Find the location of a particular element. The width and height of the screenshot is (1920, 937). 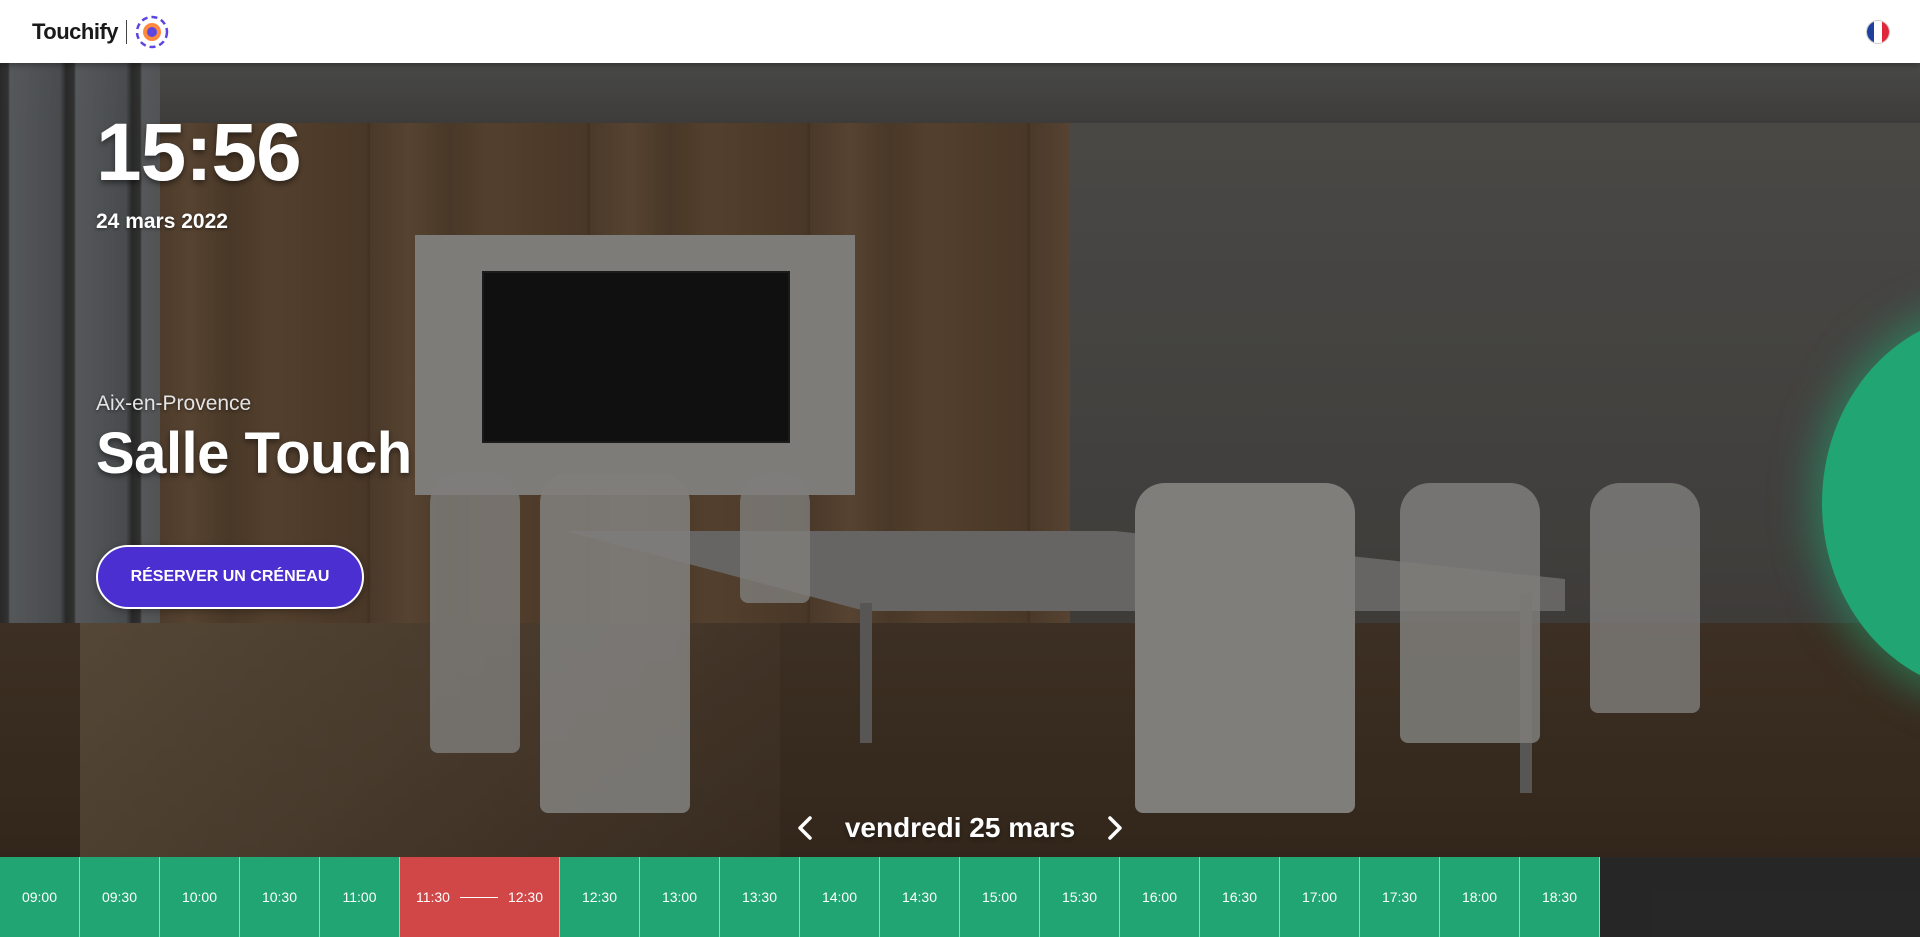

next-day-button is located at coordinates (1115, 828).